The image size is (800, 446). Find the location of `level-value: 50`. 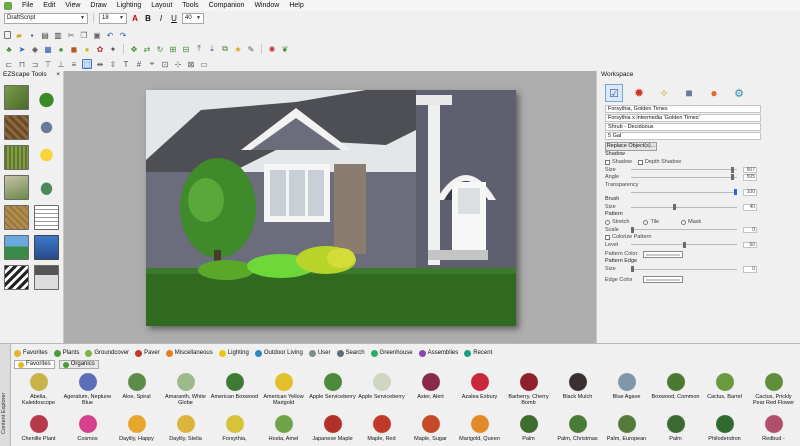

level-value: 50 is located at coordinates (750, 244).